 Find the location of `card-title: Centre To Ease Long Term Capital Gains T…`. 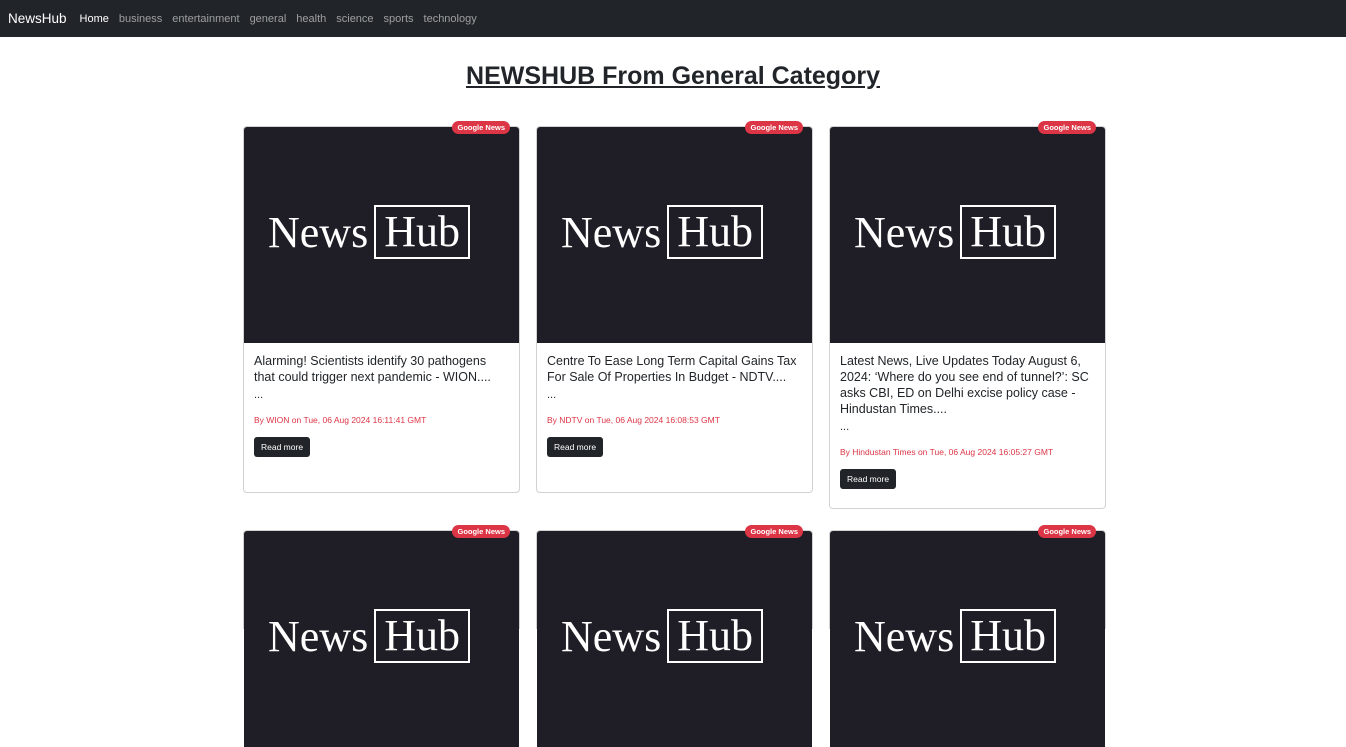

card-title: Centre To Ease Long Term Capital Gains T… is located at coordinates (672, 369).